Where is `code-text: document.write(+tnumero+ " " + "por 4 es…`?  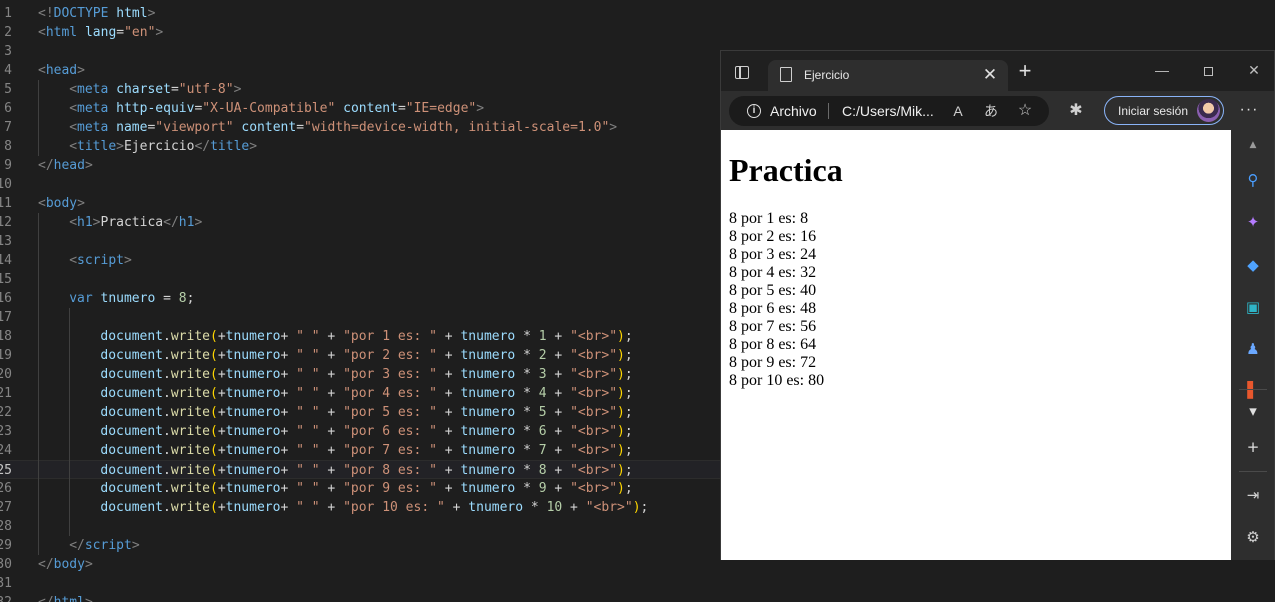
code-text: document.write(+tnumero+ " " + "por 4 es… is located at coordinates (366, 393).